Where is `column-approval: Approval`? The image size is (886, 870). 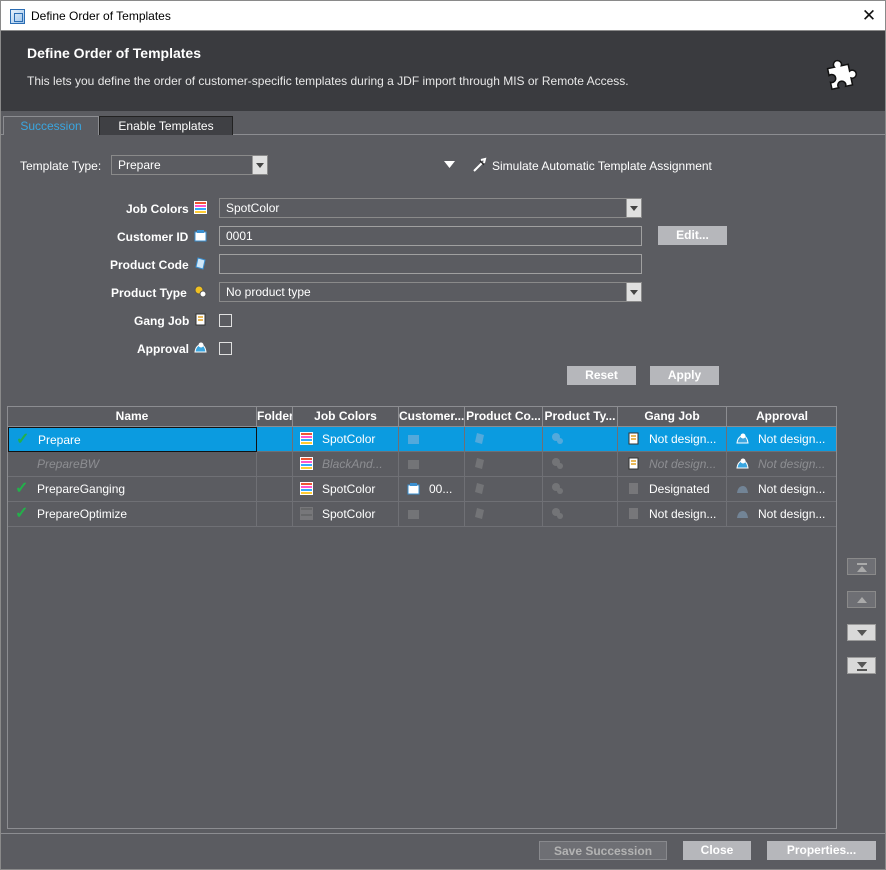 column-approval: Approval is located at coordinates (781, 417).